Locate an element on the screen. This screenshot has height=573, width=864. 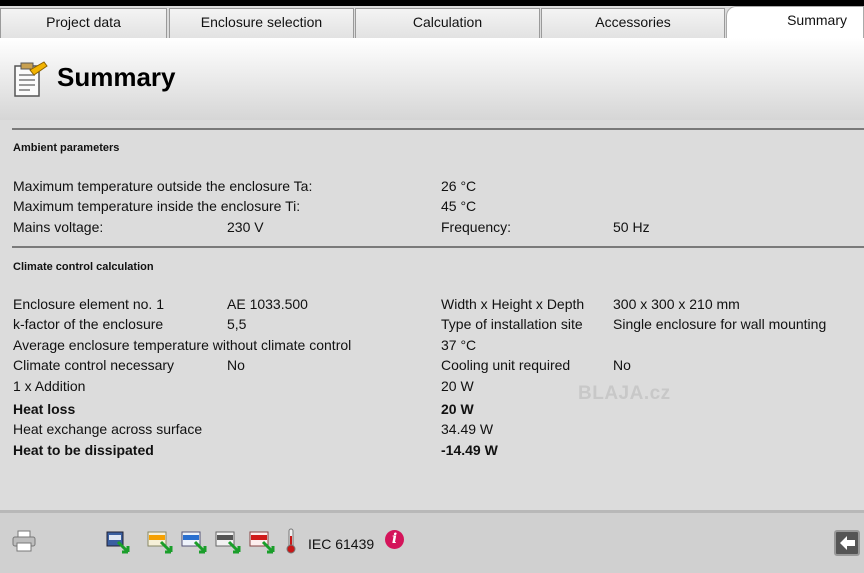
enclosure-element-value: AE 1033.500 is located at coordinates (267, 304).